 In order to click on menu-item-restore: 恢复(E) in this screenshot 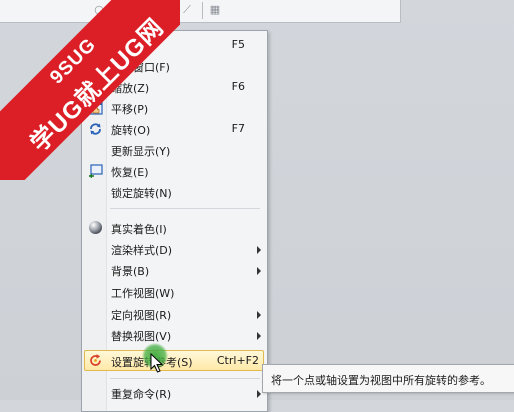, I will do `click(174, 170)`.